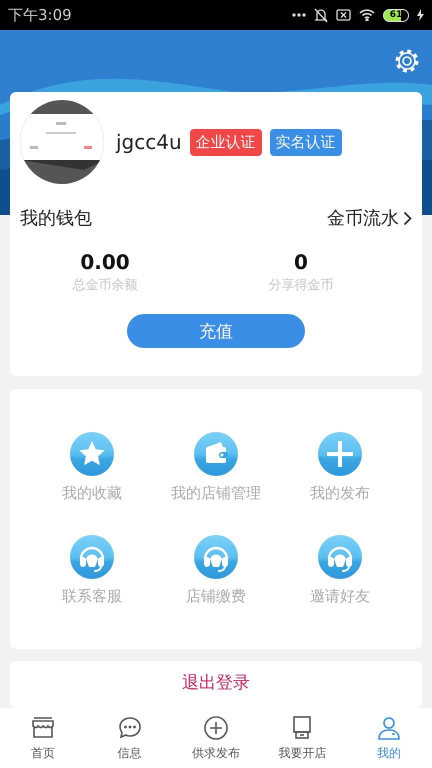 The width and height of the screenshot is (432, 768). Describe the element at coordinates (226, 142) in the screenshot. I see `verification-badge: 企业认证` at that location.